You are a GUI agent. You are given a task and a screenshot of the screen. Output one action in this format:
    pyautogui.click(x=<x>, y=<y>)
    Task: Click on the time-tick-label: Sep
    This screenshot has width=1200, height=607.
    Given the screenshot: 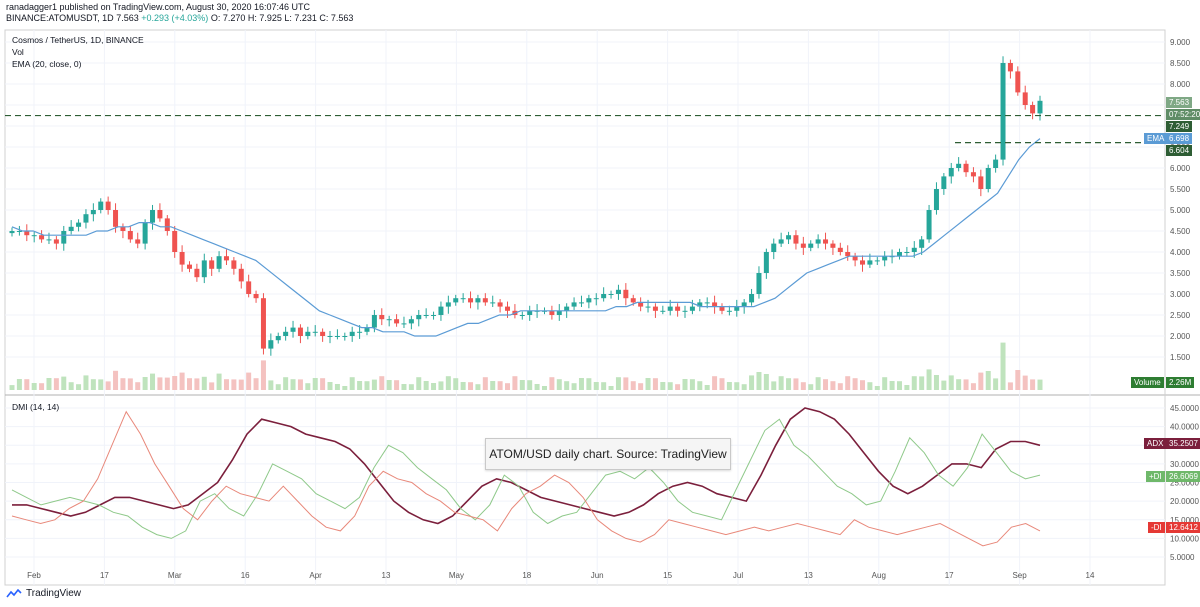 What is the action you would take?
    pyautogui.click(x=1019, y=575)
    